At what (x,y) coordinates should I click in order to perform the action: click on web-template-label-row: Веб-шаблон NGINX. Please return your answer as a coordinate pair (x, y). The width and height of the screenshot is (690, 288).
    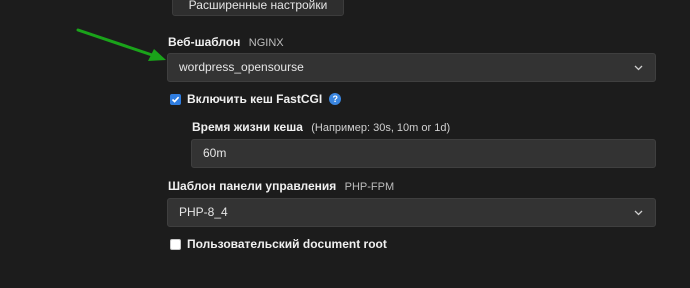
    Looking at the image, I should click on (226, 42).